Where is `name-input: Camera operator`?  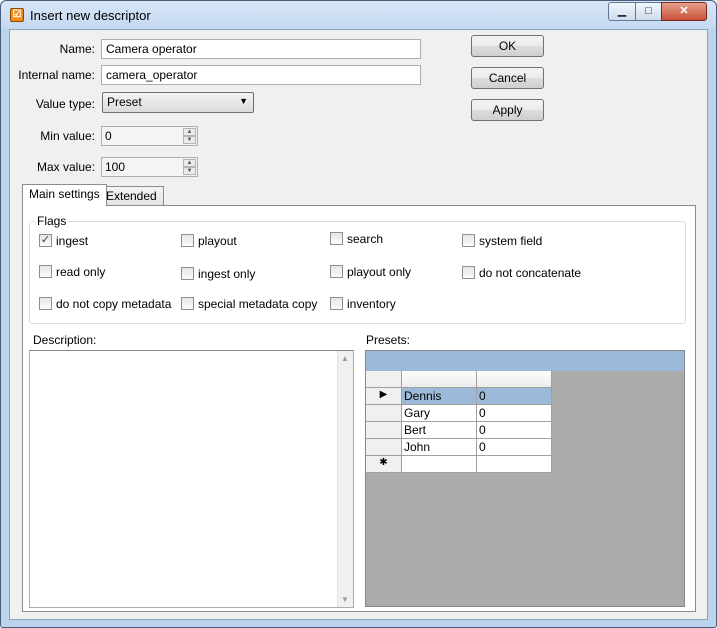
name-input: Camera operator is located at coordinates (261, 49).